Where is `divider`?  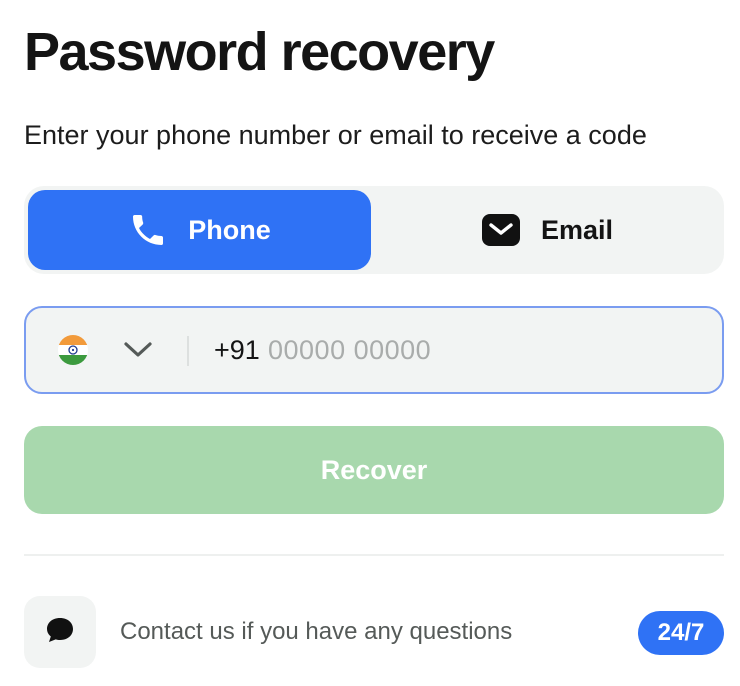 divider is located at coordinates (374, 555).